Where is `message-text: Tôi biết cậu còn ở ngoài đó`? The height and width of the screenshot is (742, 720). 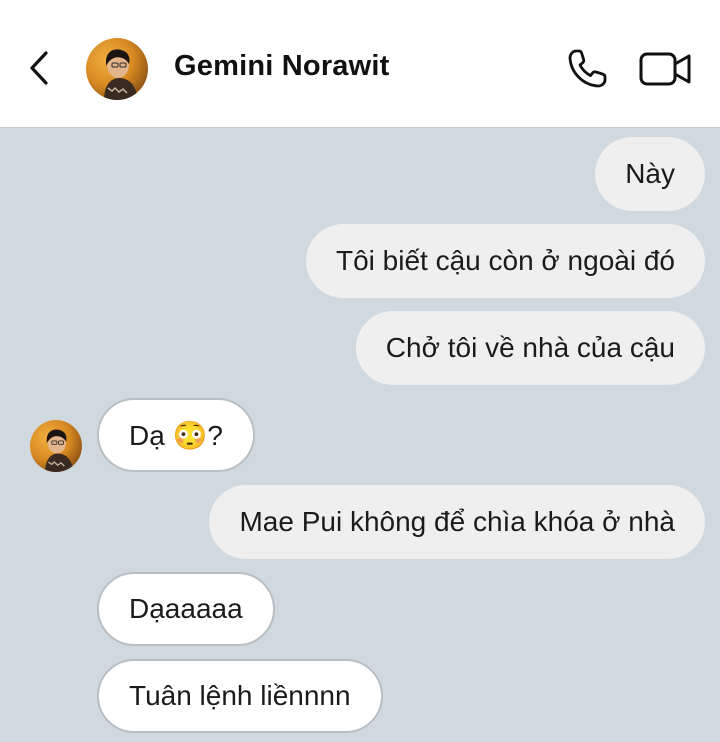
message-text: Tôi biết cậu còn ở ngoài đó is located at coordinates (505, 260).